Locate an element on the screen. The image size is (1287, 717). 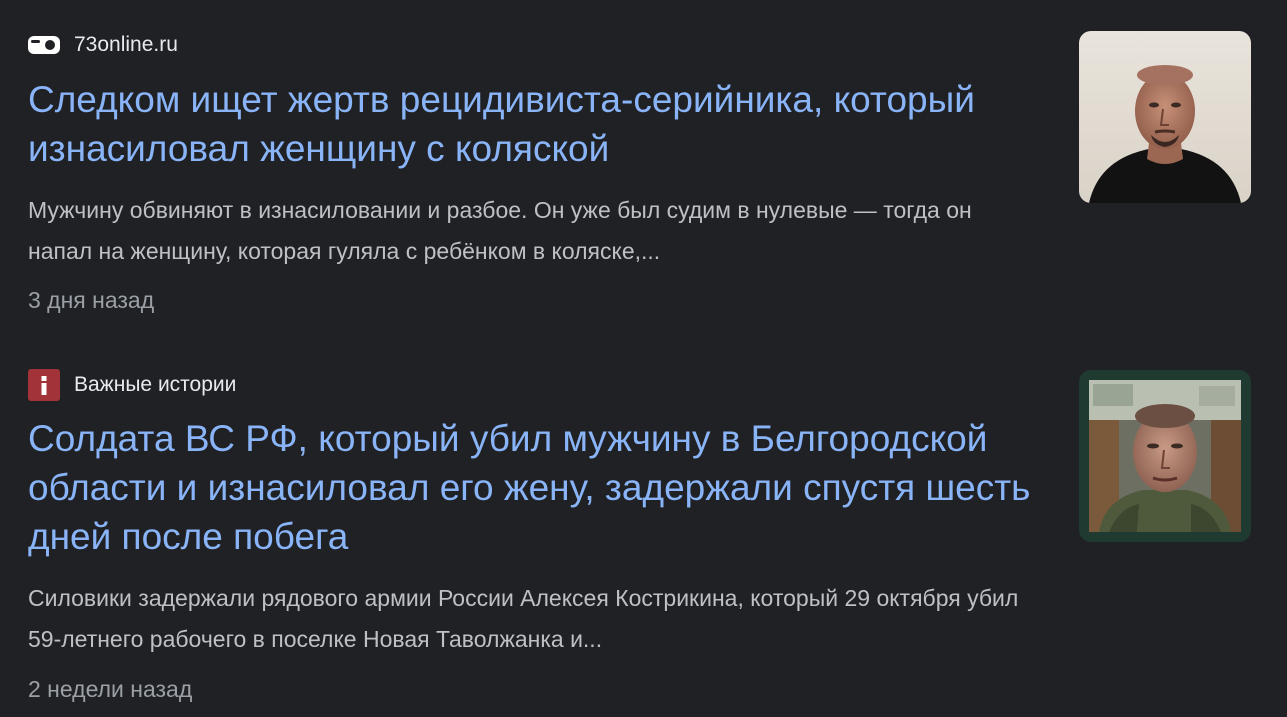
soldier-portrait-thumbnail is located at coordinates (1165, 456).